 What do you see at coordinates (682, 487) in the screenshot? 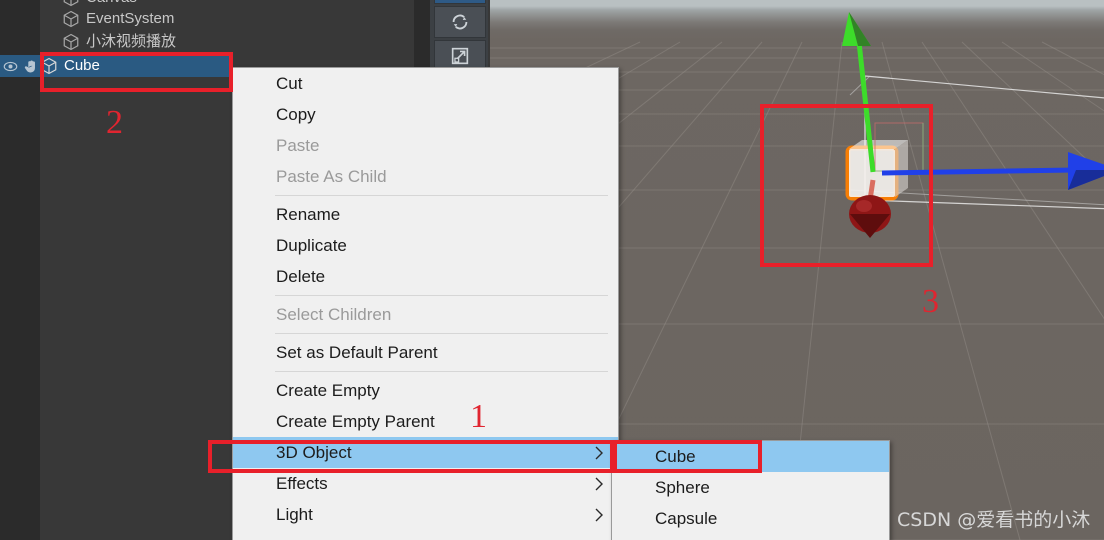
I see `submenu-item-label: Sphere` at bounding box center [682, 487].